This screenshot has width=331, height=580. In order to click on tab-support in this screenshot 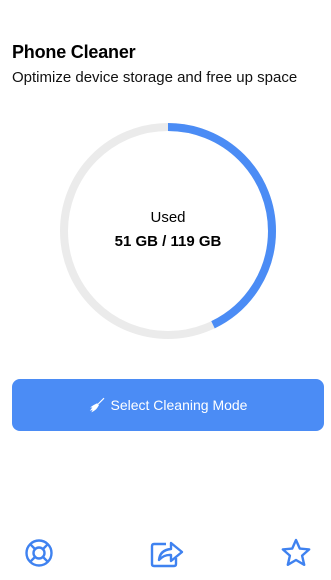, I will do `click(39, 553)`.